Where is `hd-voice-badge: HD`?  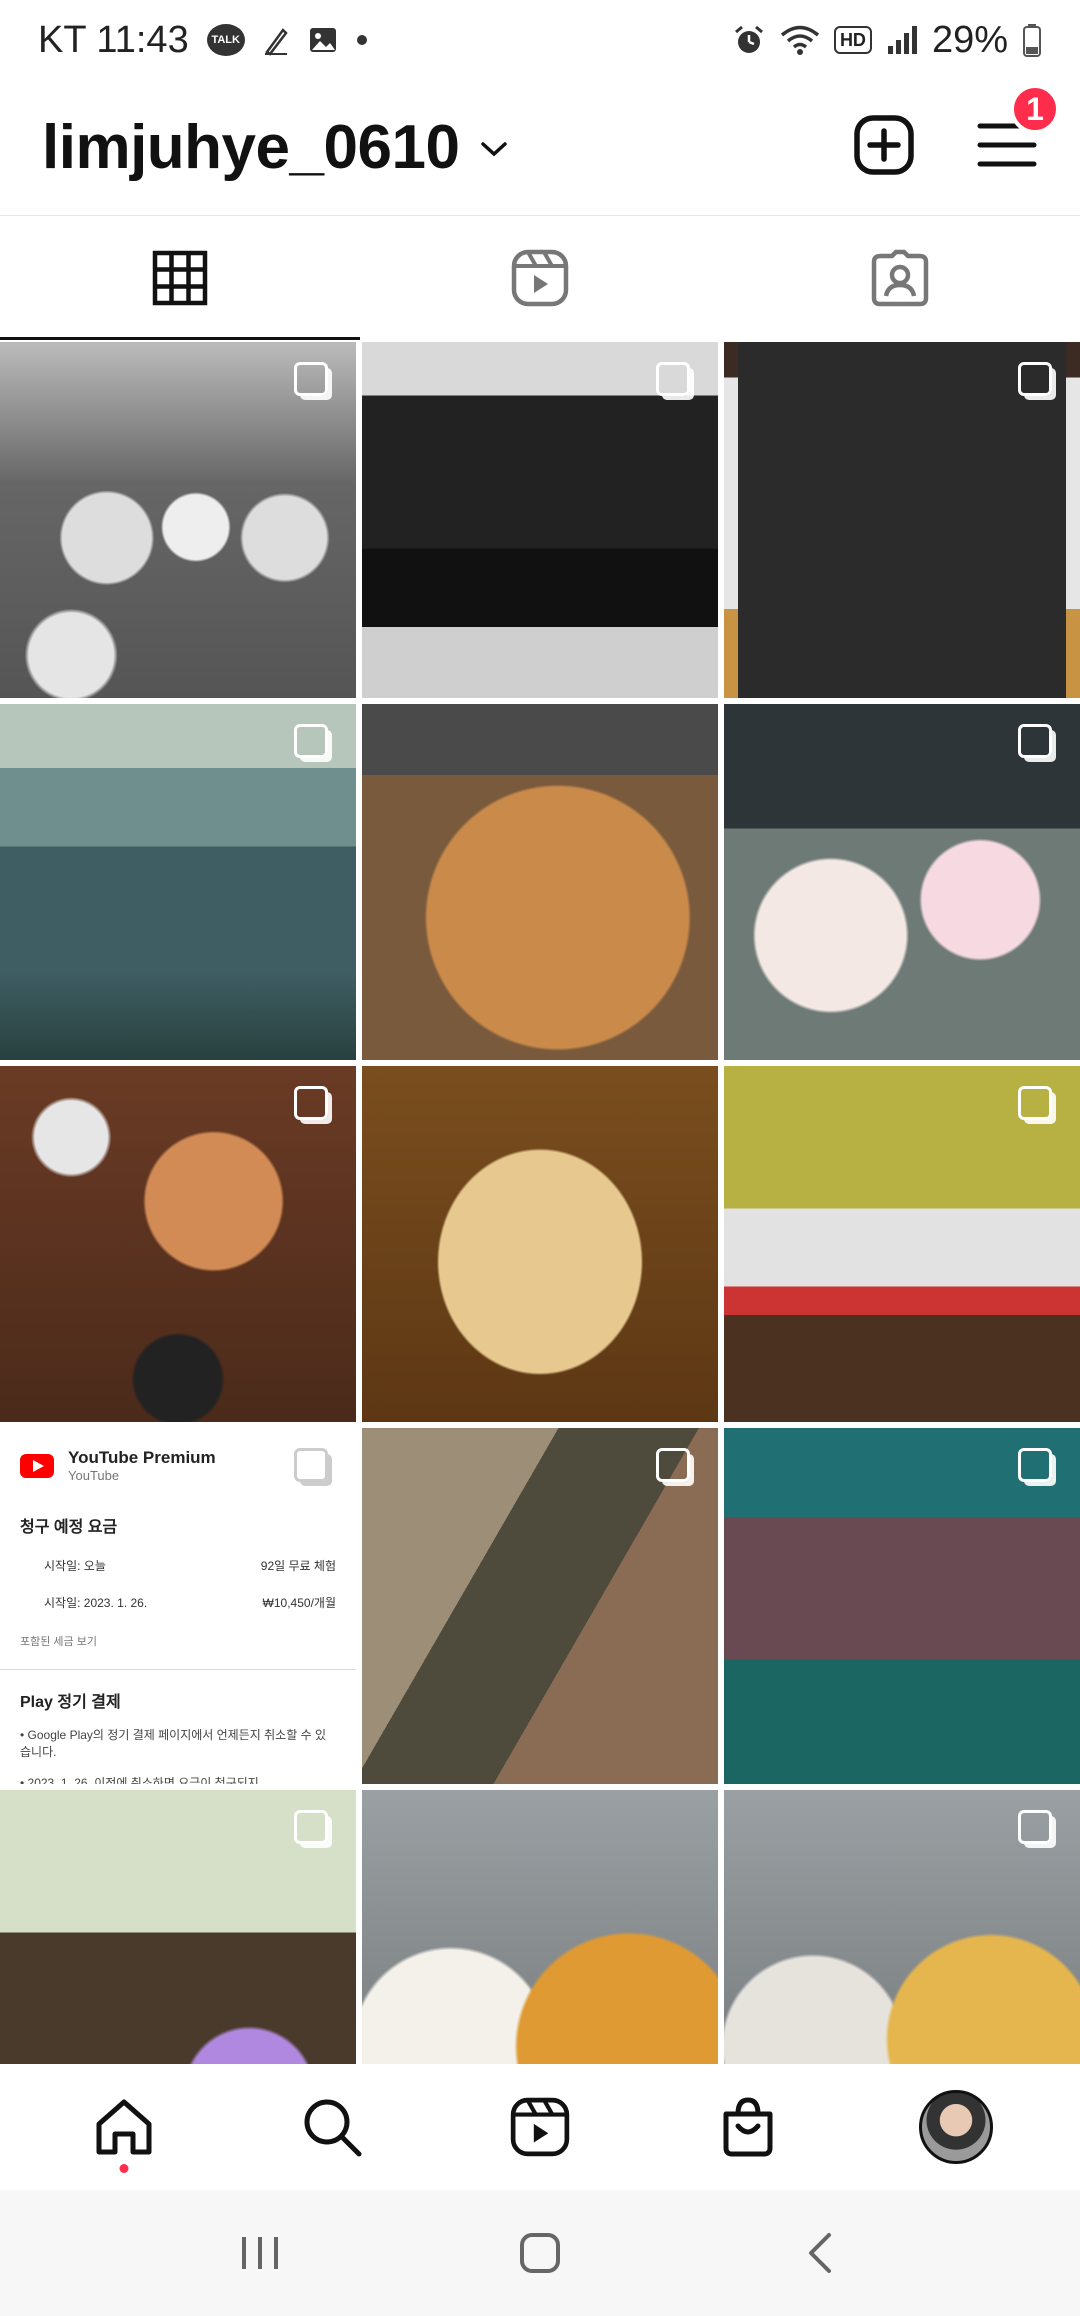 hd-voice-badge: HD is located at coordinates (852, 40).